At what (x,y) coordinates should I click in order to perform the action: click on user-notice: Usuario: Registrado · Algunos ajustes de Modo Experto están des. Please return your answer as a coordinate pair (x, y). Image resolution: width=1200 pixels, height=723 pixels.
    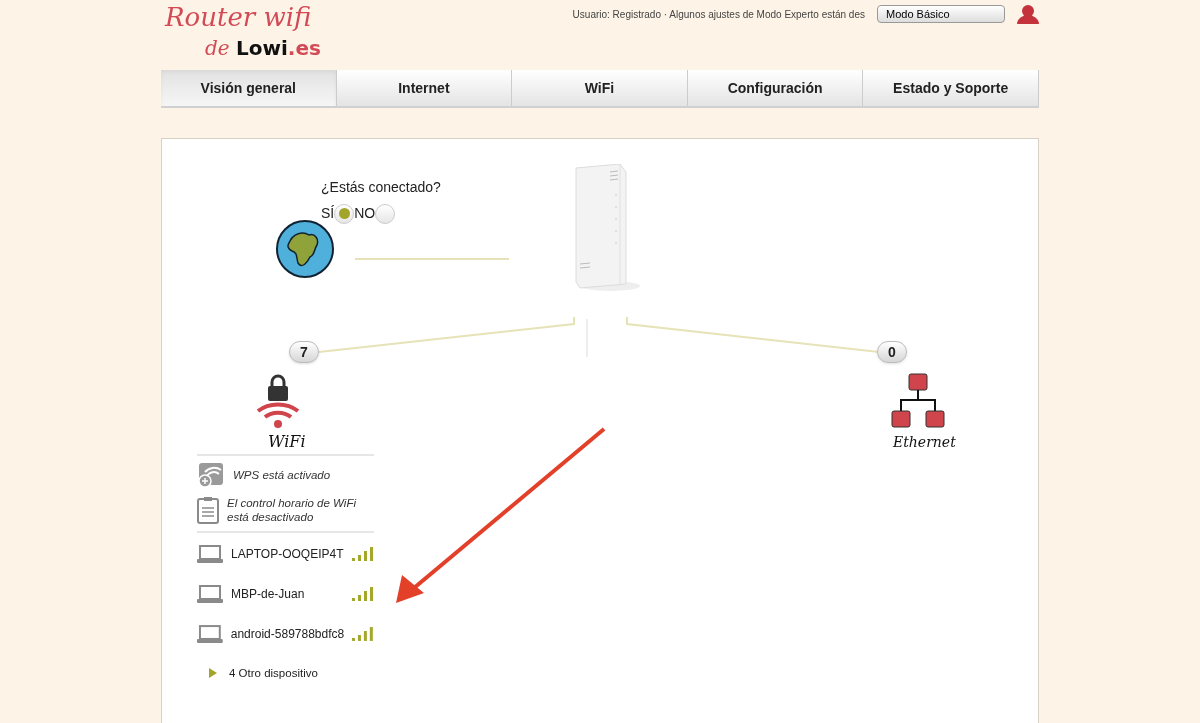
    Looking at the image, I should click on (718, 14).